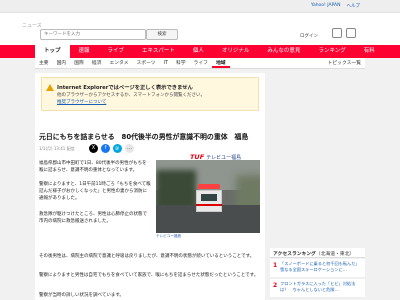  I want to click on nav-item-breaking: 速報, so click(84, 51).